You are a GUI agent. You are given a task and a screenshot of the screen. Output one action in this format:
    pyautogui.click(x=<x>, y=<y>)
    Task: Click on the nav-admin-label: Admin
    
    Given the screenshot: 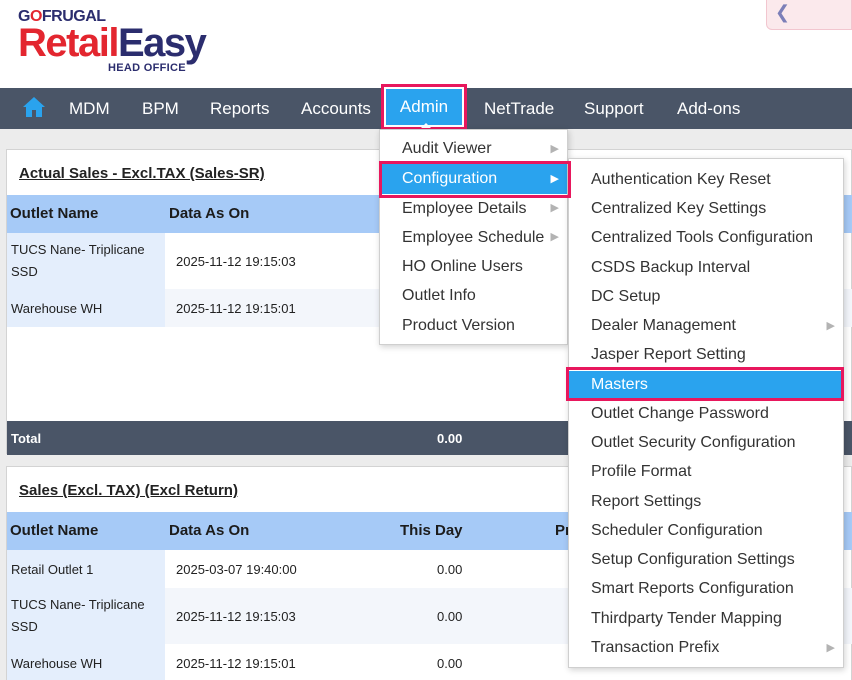 What is the action you would take?
    pyautogui.click(x=424, y=107)
    